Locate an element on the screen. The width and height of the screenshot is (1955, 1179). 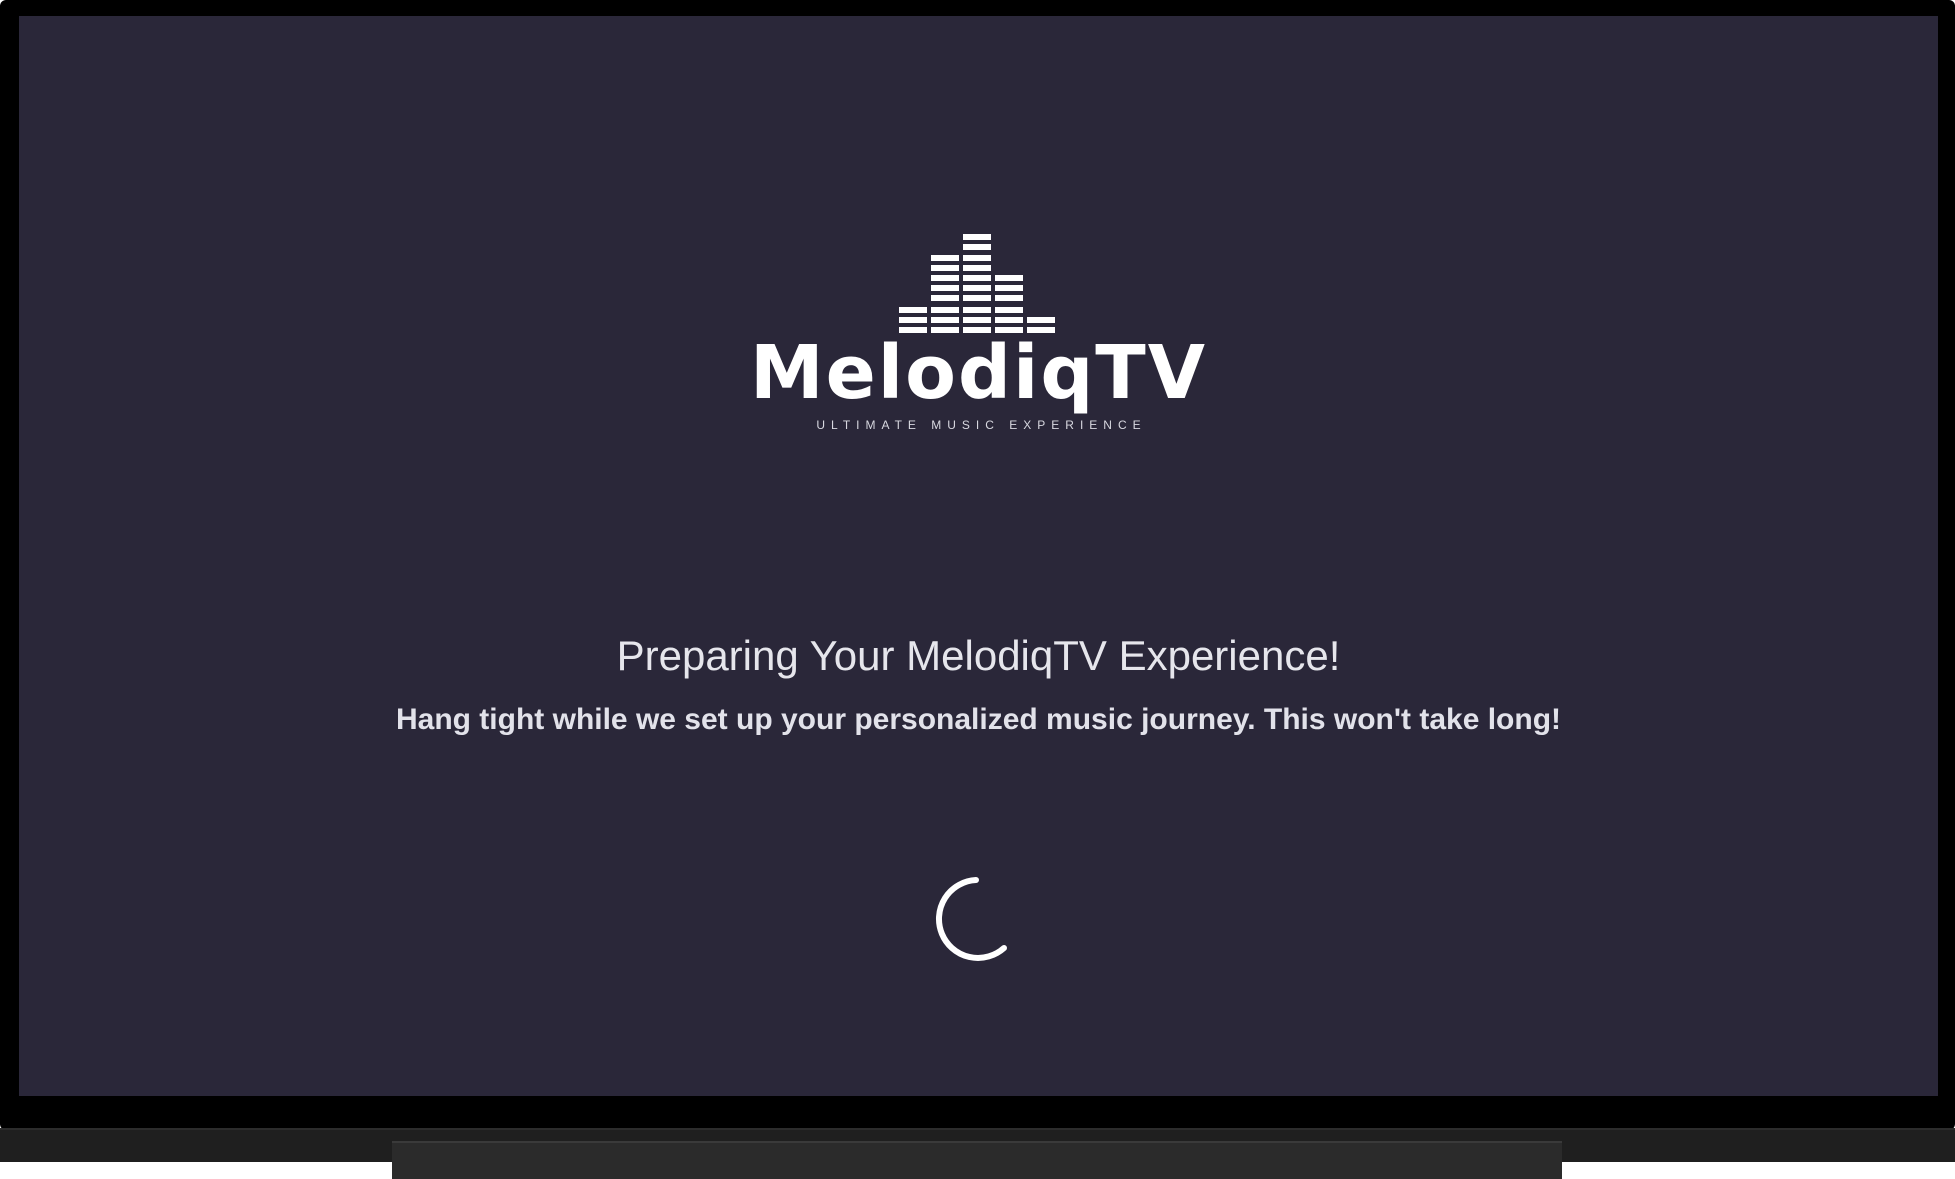
loading-spinner-icon is located at coordinates (971, 919).